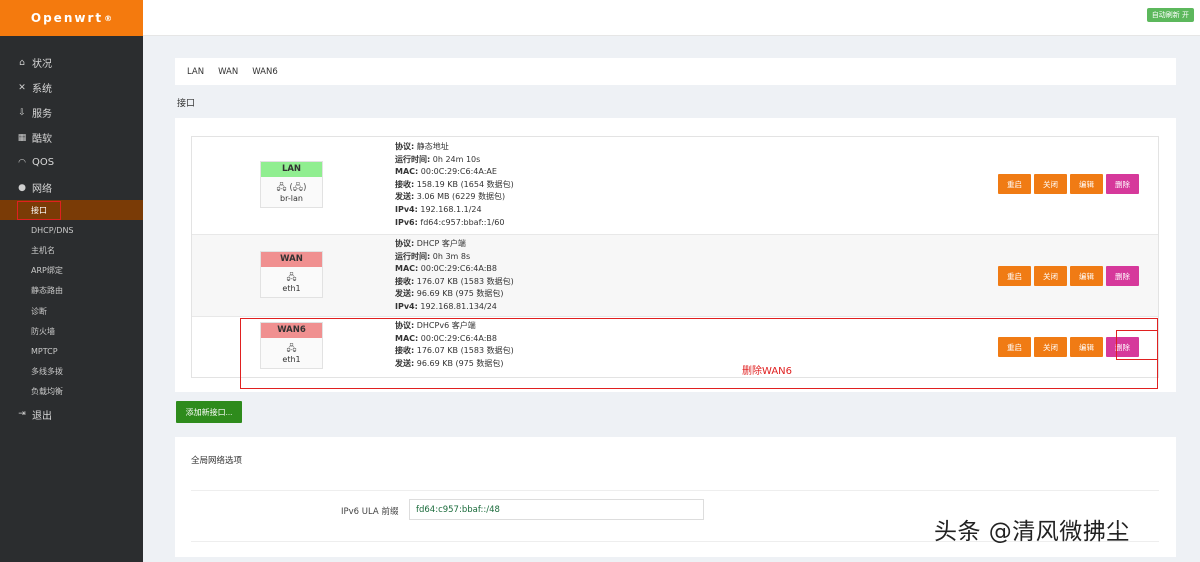 This screenshot has height=562, width=1200. I want to click on info-line: 协议: DHCPv6 客户端, so click(454, 326).